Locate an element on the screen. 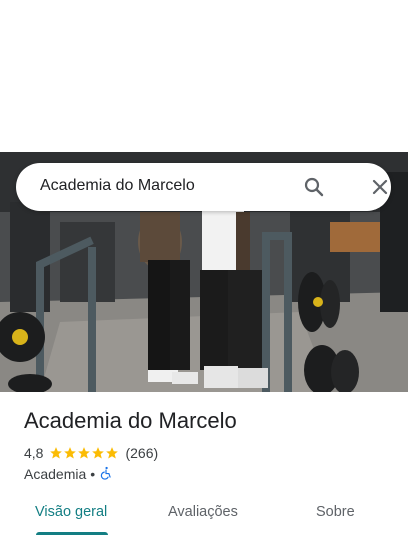 This screenshot has width=408, height=544. rating-value: 4,8 is located at coordinates (34, 453).